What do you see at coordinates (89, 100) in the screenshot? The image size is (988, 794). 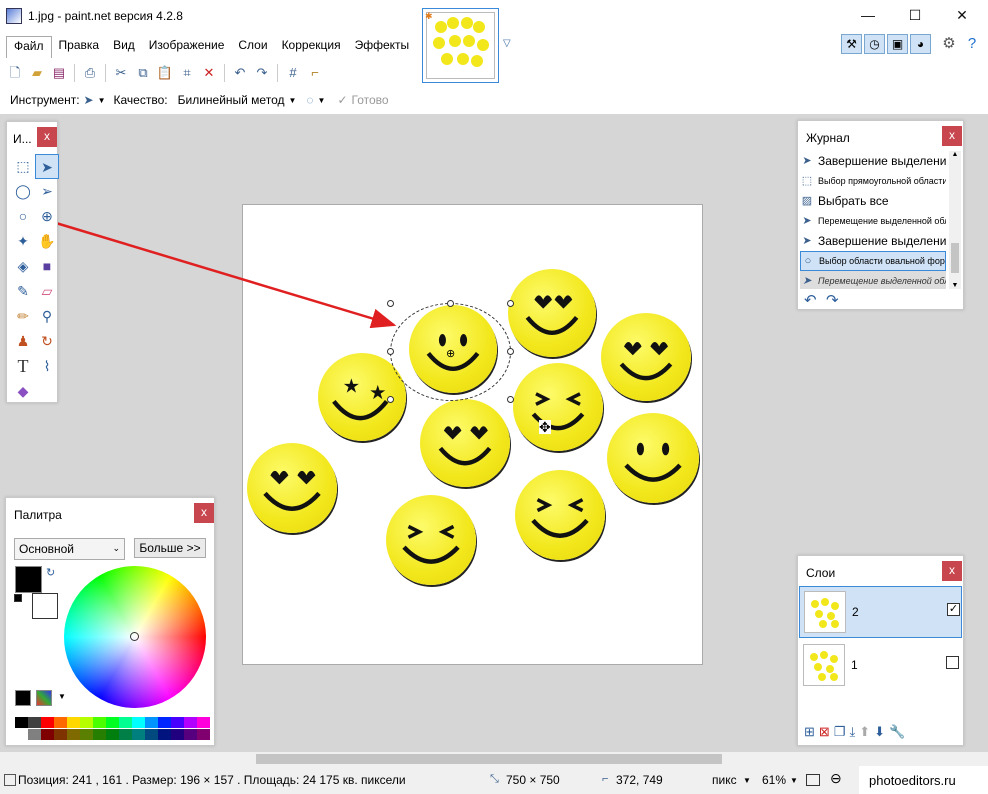 I see `move-selection-tool-icon: ➤` at bounding box center [89, 100].